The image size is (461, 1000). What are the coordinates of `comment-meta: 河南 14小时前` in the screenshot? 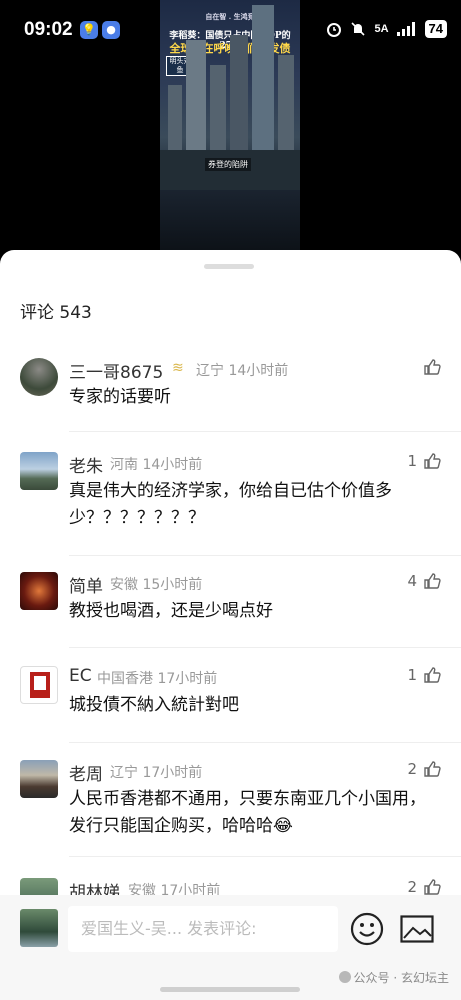 It's located at (156, 465).